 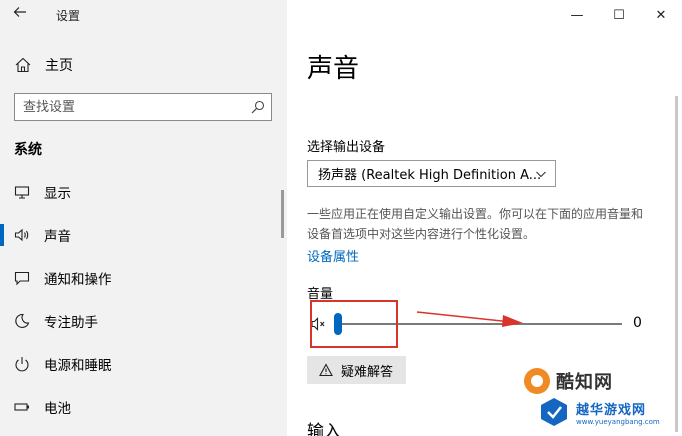 I want to click on power-icon, so click(x=22, y=364).